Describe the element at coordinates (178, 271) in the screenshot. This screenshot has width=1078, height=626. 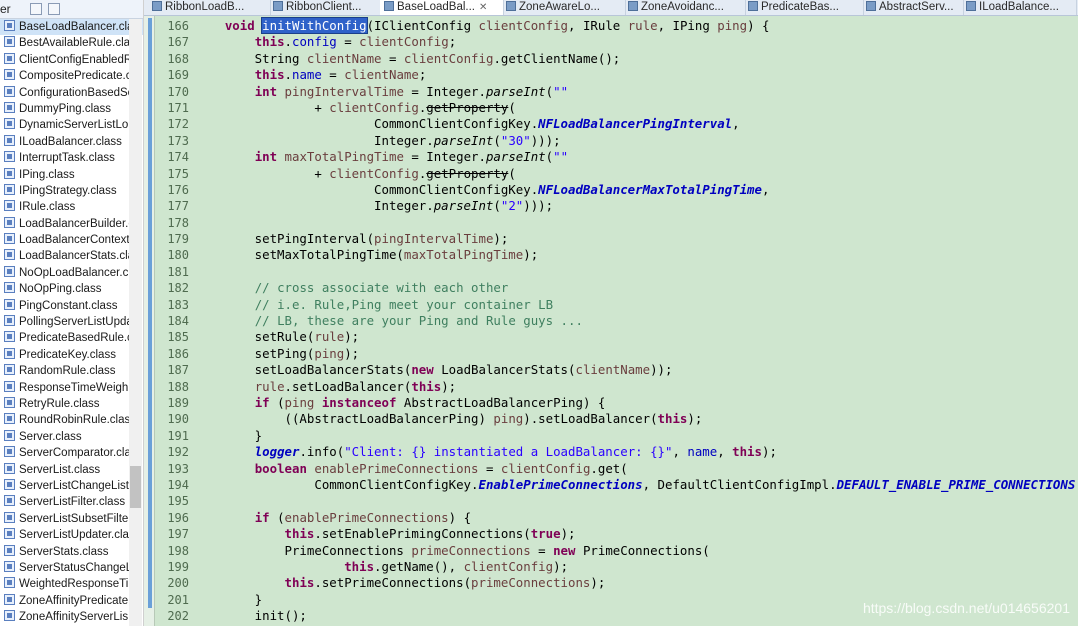
I see `line-number: 181` at that location.